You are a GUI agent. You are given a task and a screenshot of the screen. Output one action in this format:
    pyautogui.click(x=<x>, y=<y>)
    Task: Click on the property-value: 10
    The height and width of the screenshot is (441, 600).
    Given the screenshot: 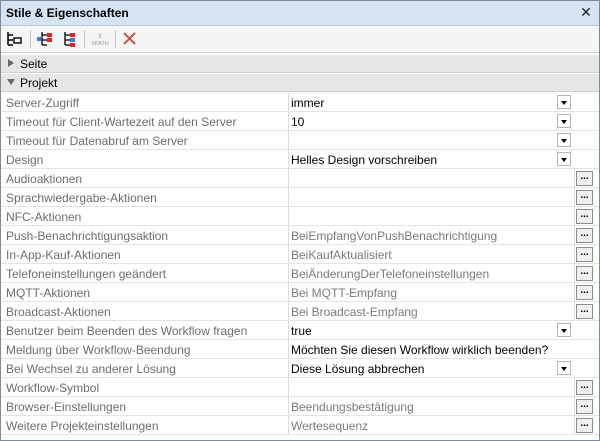 What is the action you would take?
    pyautogui.click(x=422, y=122)
    